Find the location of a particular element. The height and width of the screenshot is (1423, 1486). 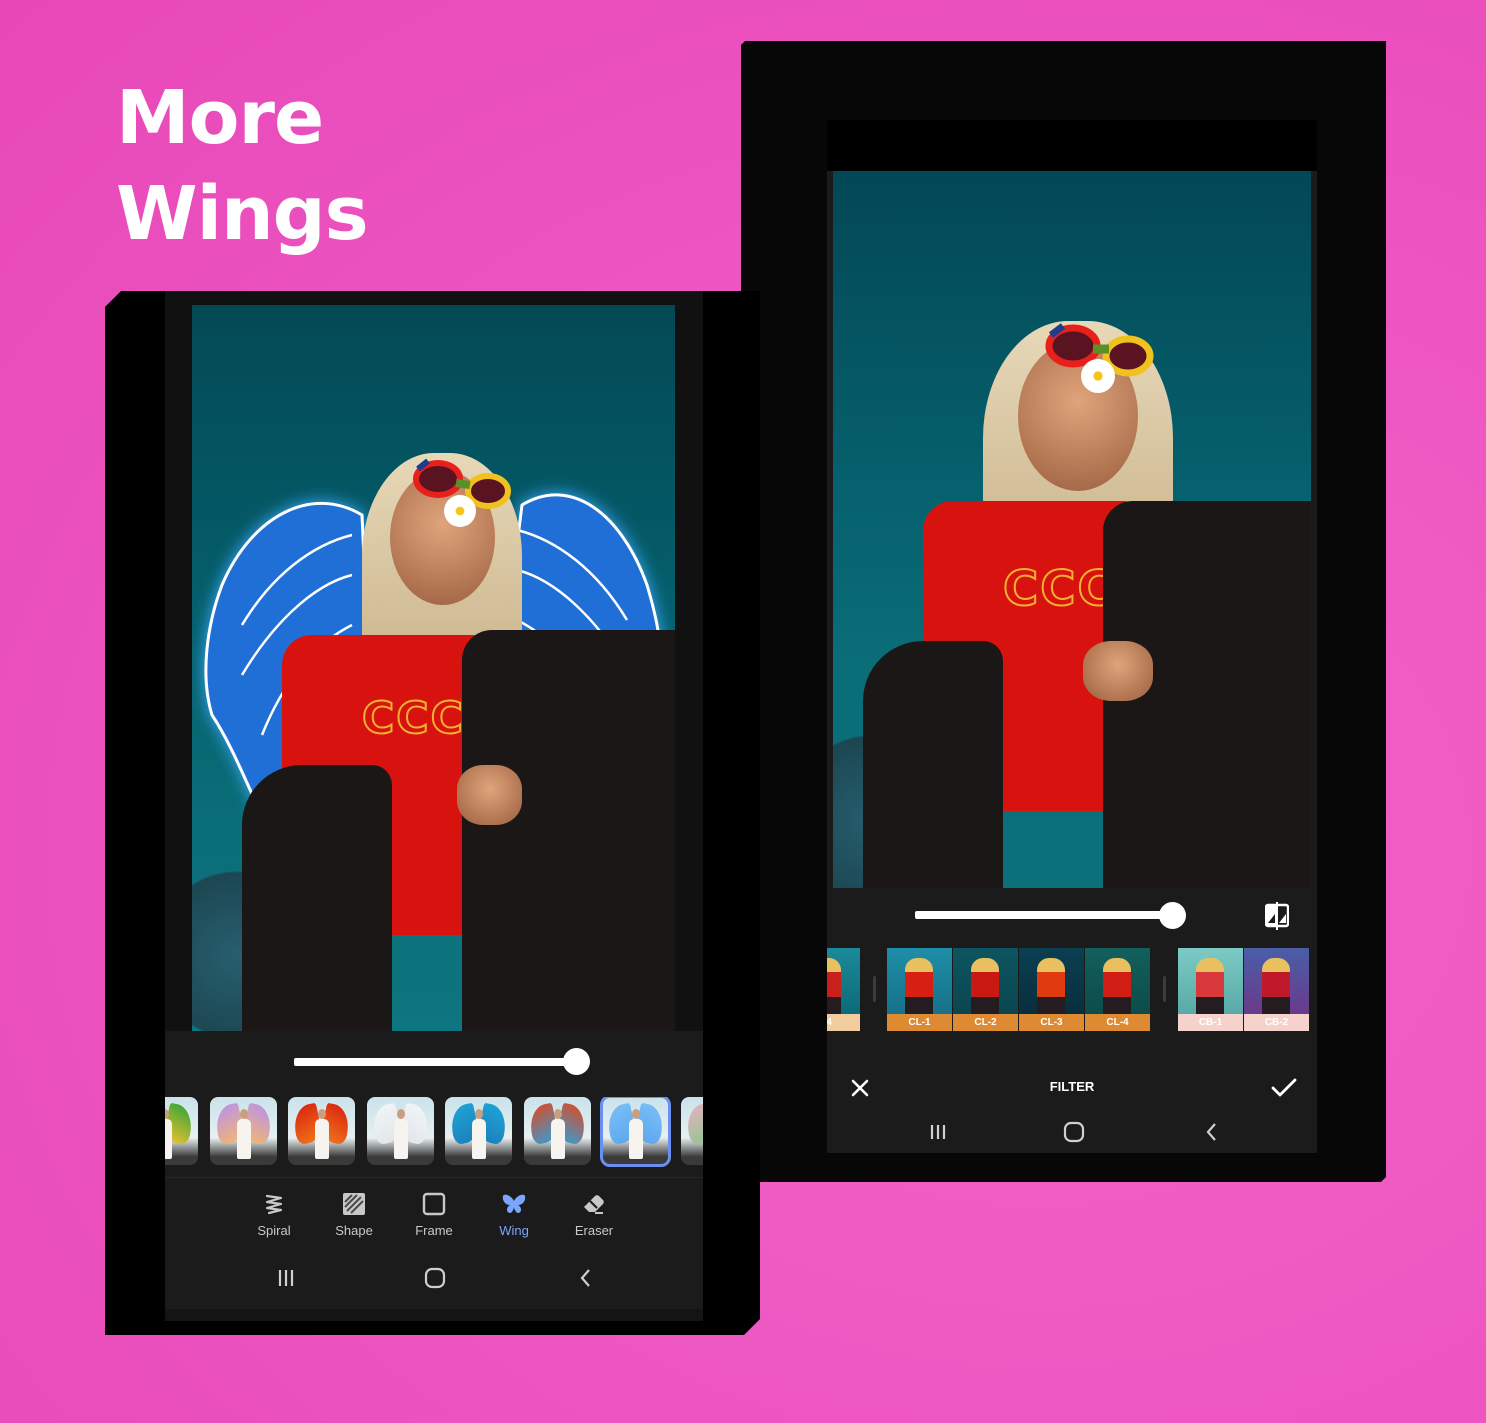

filter-thumbnail-cl-2: CL-2 is located at coordinates (985, 989).